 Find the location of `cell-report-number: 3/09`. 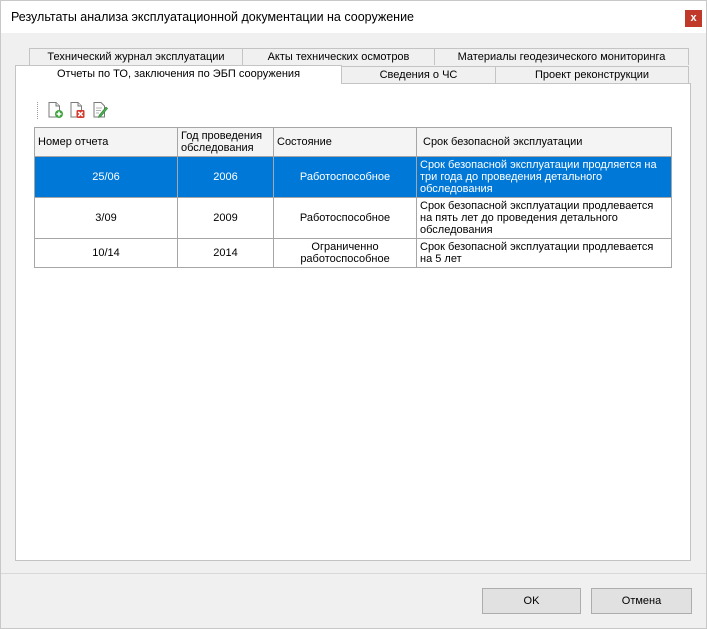

cell-report-number: 3/09 is located at coordinates (106, 218).